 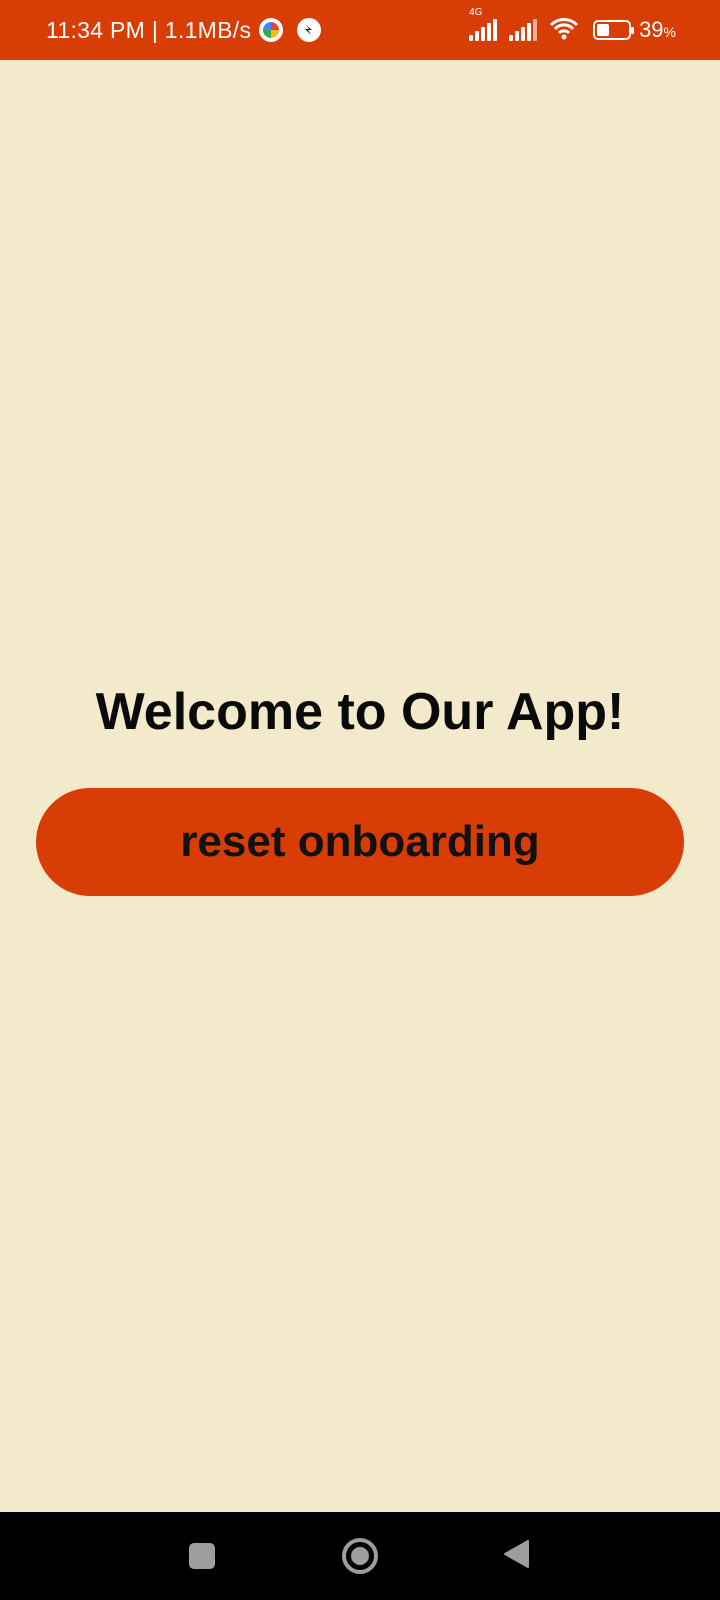 I want to click on home-icon, so click(x=360, y=1556).